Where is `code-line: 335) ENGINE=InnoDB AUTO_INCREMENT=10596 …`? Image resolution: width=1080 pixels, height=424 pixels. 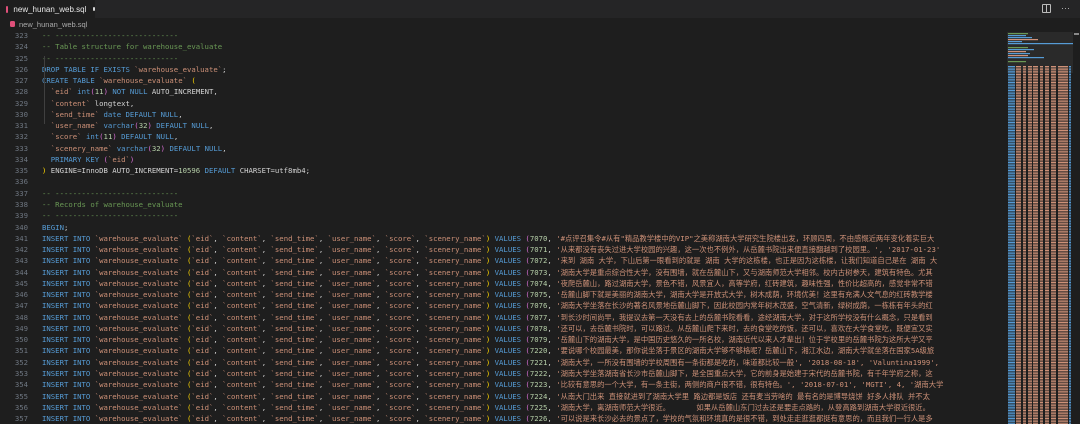
code-line: 335) ENGINE=InnoDB AUTO_INCREMENT=10596 … is located at coordinates (502, 170).